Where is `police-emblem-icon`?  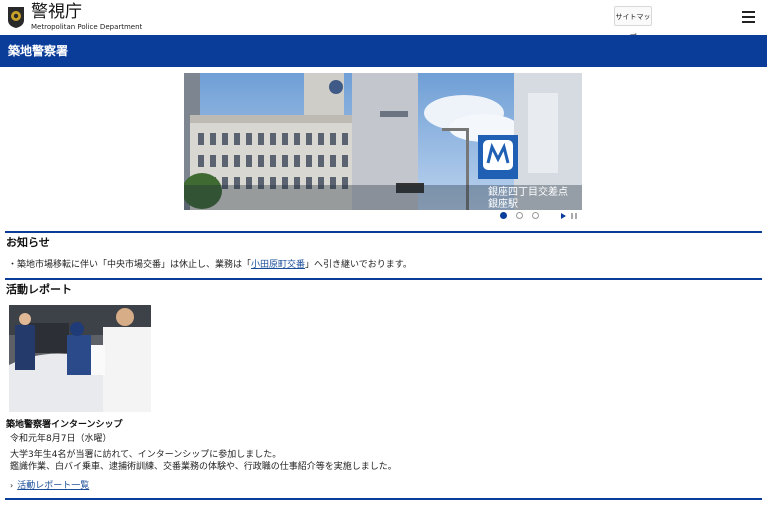
police-emblem-icon is located at coordinates (16, 17).